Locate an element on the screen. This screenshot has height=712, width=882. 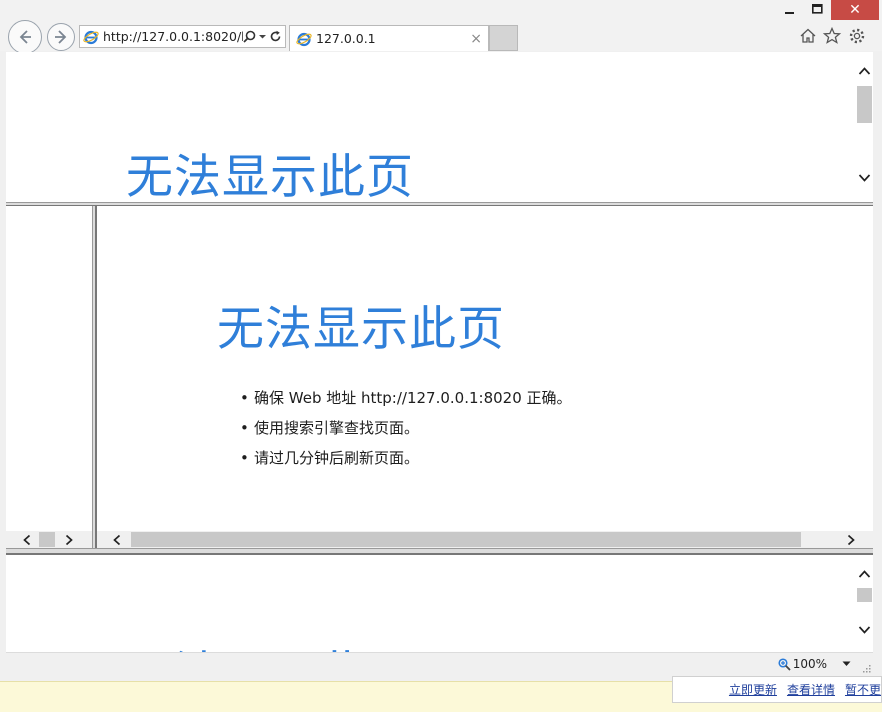
update-now-link: 立即更新 is located at coordinates (753, 689).